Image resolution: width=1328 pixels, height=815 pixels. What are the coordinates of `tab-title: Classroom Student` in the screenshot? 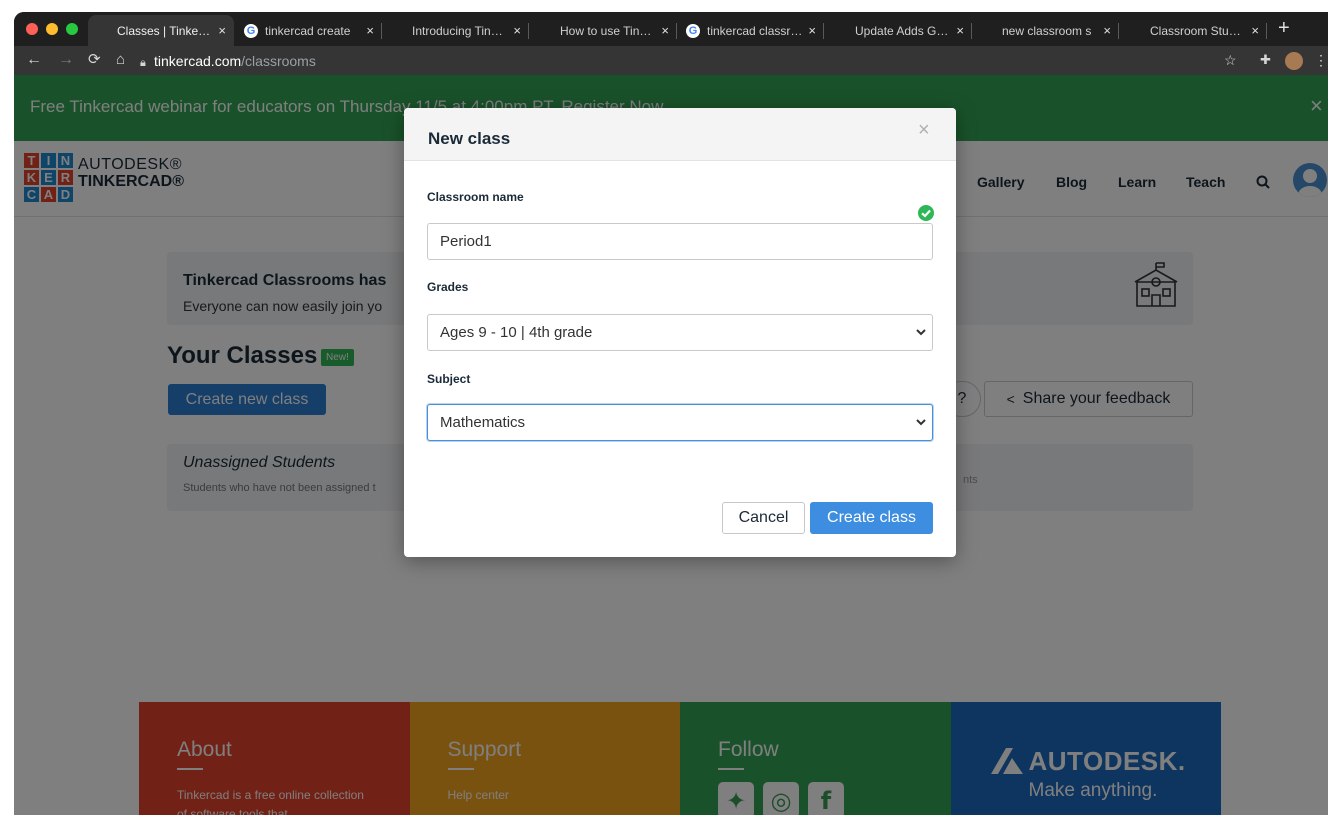 It's located at (1198, 30).